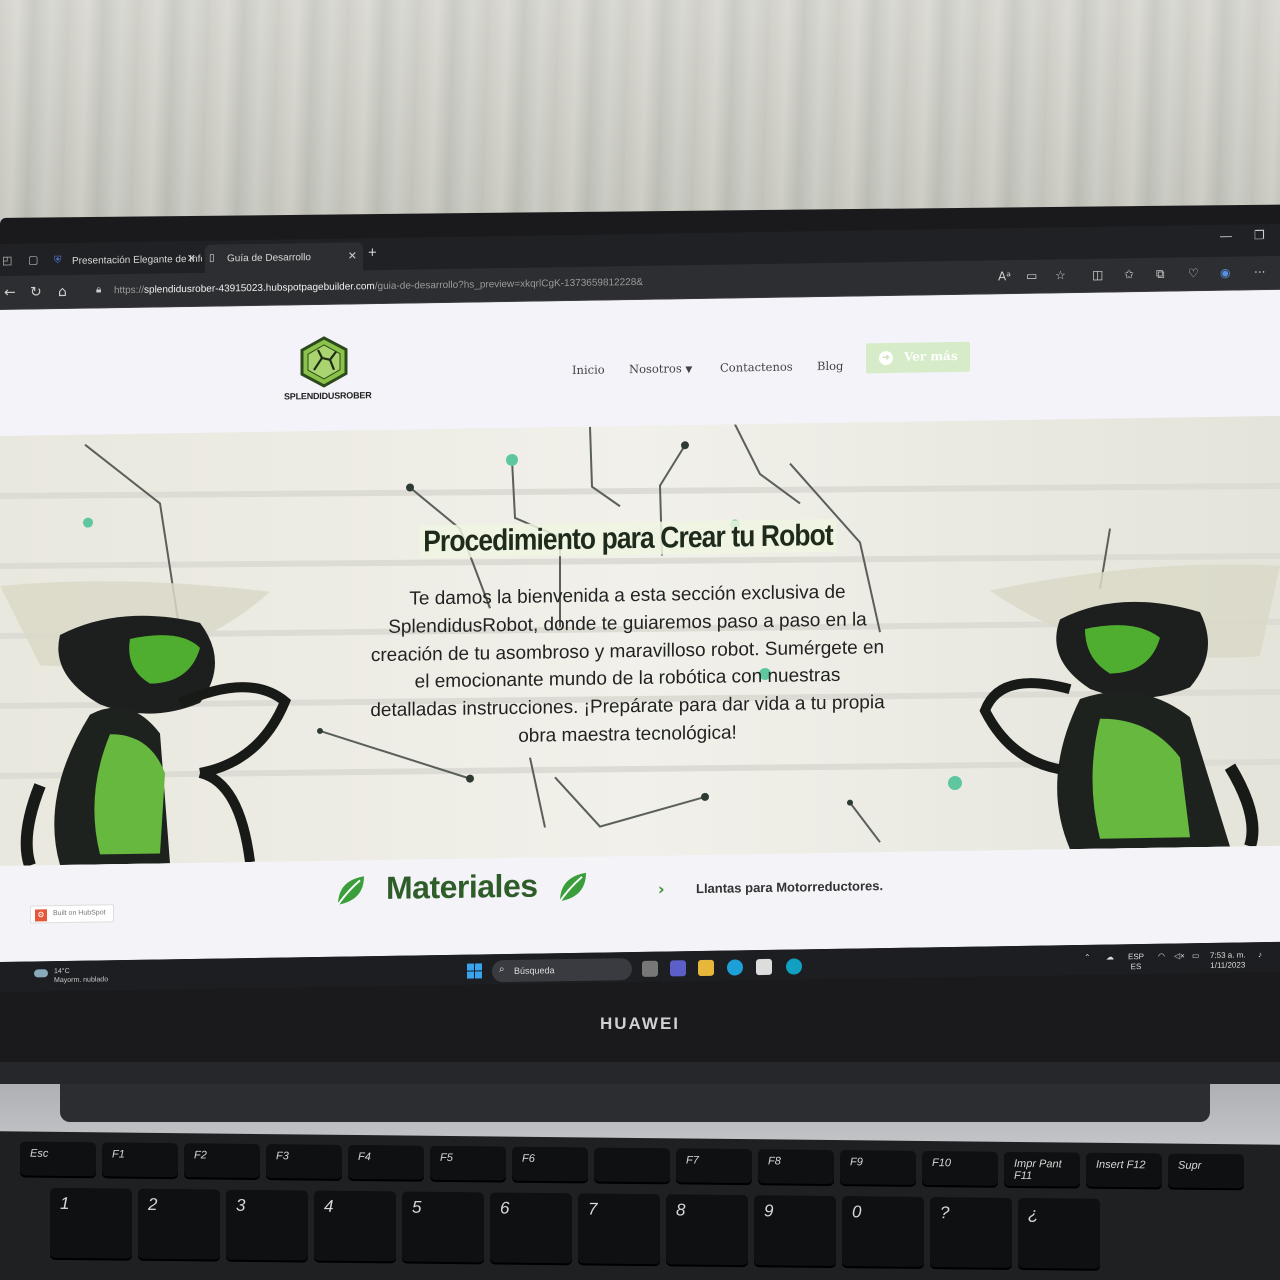  What do you see at coordinates (10, 293) in the screenshot?
I see `back-arrow-icon: ←` at bounding box center [10, 293].